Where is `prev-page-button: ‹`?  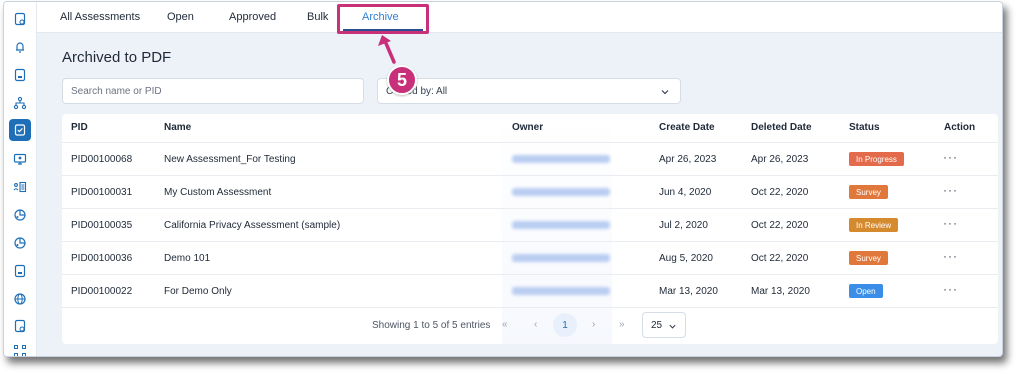 prev-page-button: ‹ is located at coordinates (535, 324).